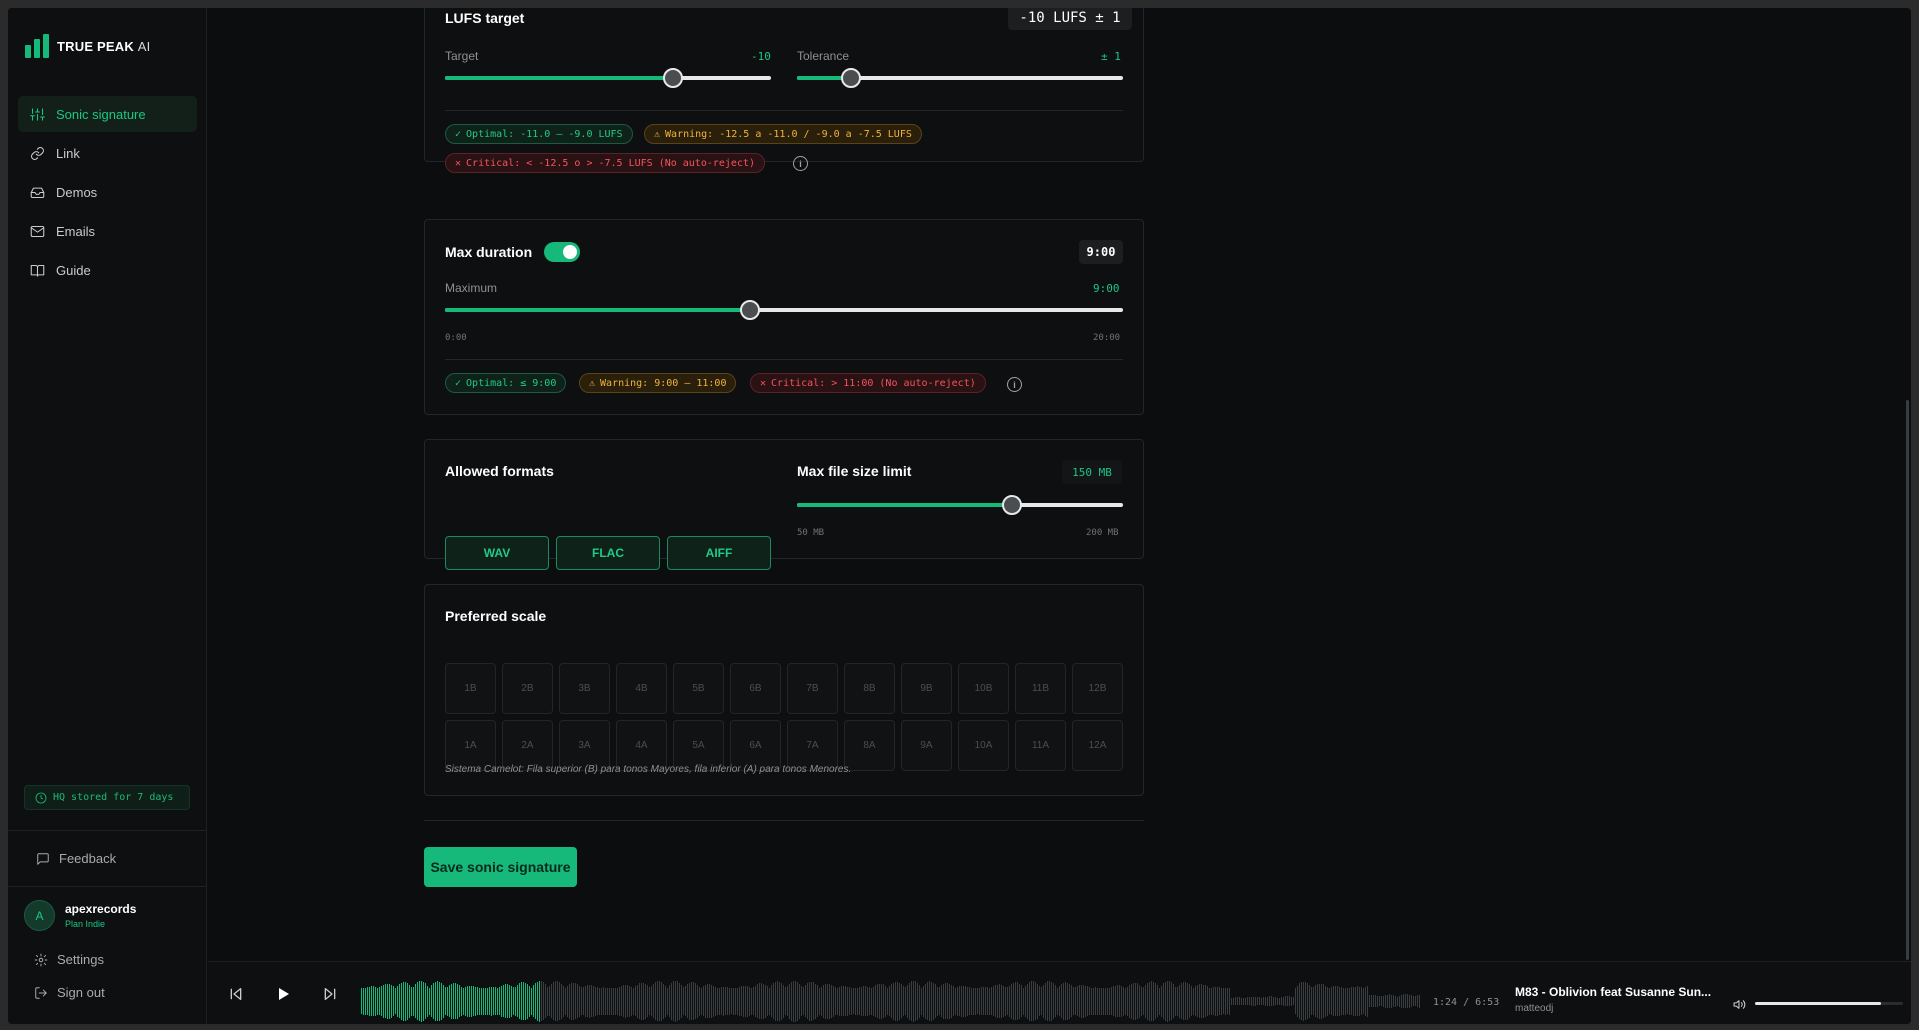 Image resolution: width=1919 pixels, height=1030 pixels. Describe the element at coordinates (641, 688) in the screenshot. I see `key-4b-button: 4B` at that location.